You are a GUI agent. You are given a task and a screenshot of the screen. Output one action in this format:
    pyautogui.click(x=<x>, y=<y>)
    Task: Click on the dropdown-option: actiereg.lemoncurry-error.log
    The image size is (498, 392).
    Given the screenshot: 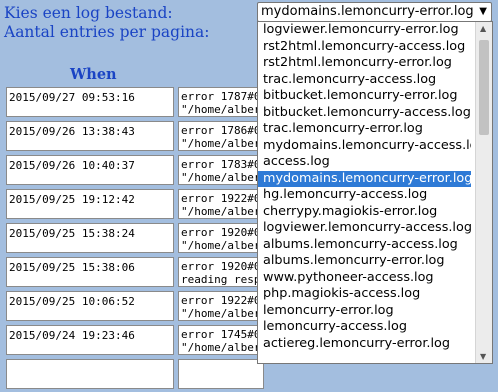 What is the action you would take?
    pyautogui.click(x=364, y=344)
    